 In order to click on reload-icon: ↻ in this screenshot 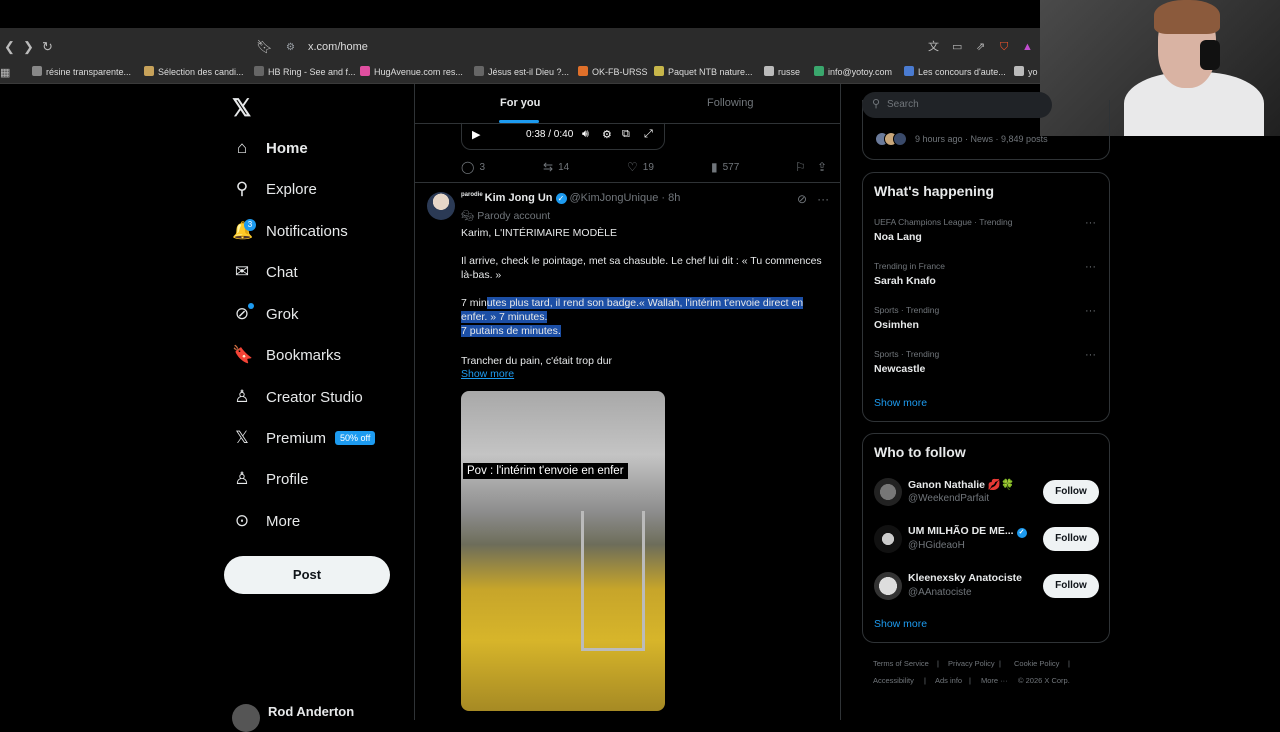, I will do `click(47, 47)`.